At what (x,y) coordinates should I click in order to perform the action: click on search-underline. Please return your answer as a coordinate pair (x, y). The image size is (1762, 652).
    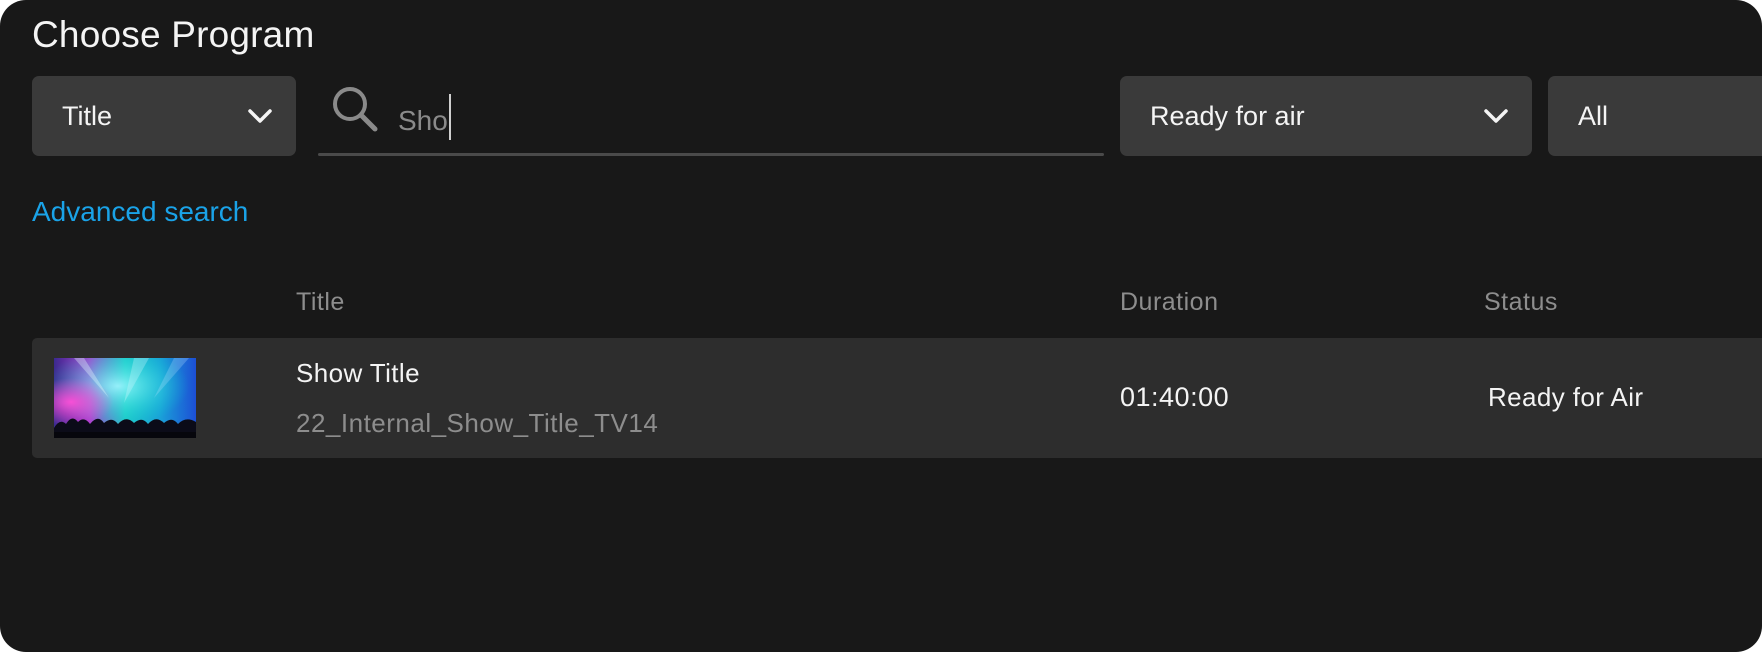
    Looking at the image, I should click on (711, 154).